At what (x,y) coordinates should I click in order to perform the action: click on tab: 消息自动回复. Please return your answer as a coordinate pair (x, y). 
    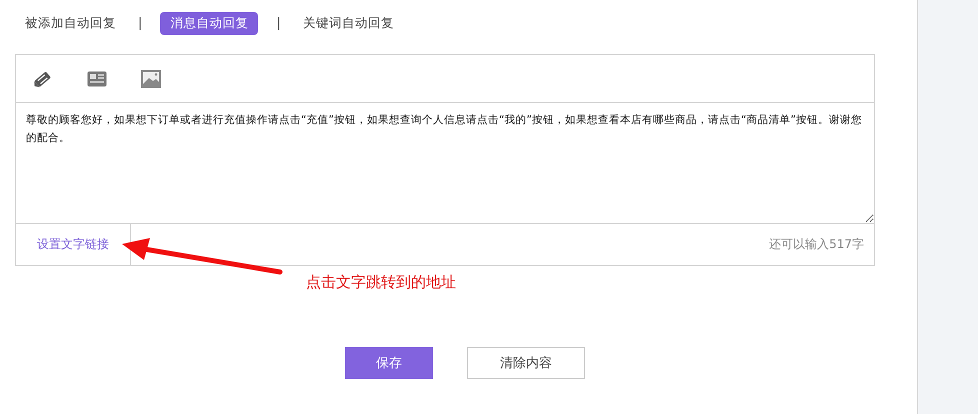
    Looking at the image, I should click on (209, 23).